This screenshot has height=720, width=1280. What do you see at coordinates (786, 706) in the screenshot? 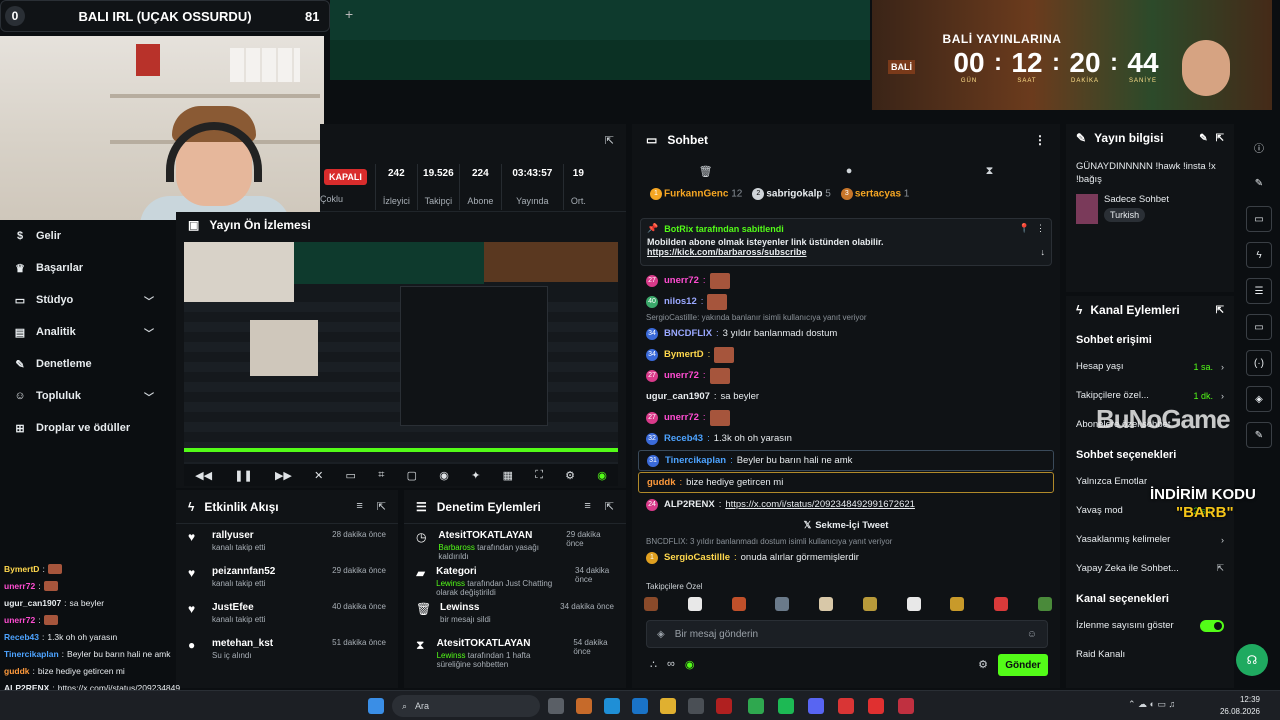
I see `spotify-icon` at bounding box center [786, 706].